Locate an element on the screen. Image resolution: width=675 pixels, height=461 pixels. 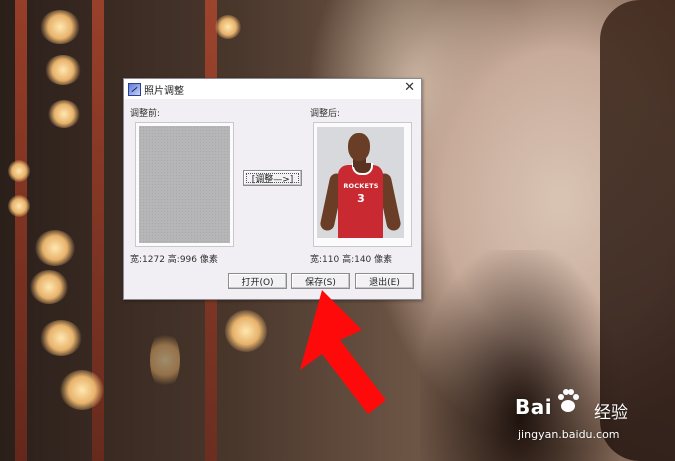
dialog-titlebar: 照片调整 ✕ is located at coordinates (272, 89).